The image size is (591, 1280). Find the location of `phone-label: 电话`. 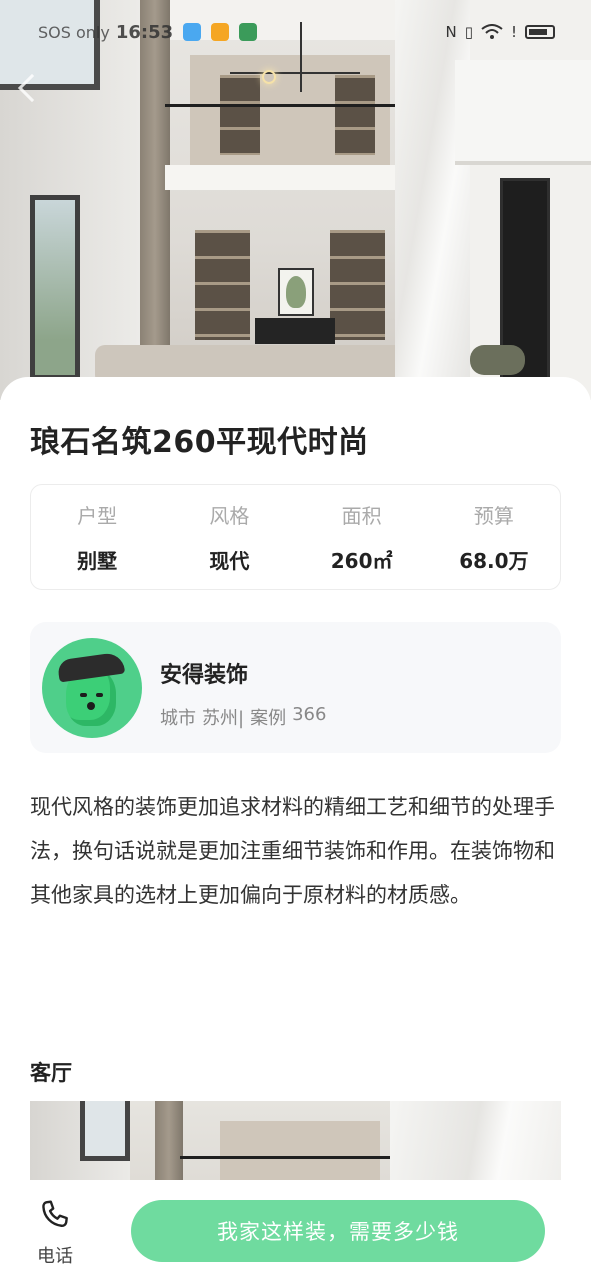

phone-label: 电话 is located at coordinates (55, 1256).